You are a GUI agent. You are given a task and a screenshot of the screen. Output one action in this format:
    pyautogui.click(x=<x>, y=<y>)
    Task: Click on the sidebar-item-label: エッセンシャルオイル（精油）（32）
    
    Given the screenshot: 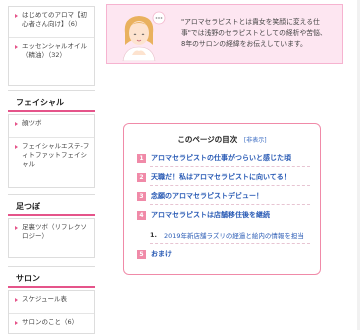 What is the action you would take?
    pyautogui.click(x=54, y=50)
    